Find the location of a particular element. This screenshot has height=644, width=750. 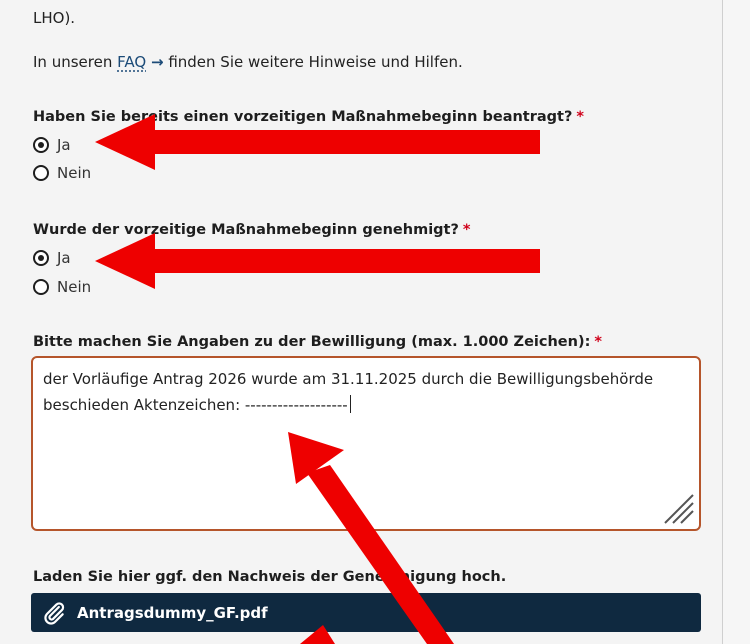

question-2-option-nein: Nein is located at coordinates (62, 287).